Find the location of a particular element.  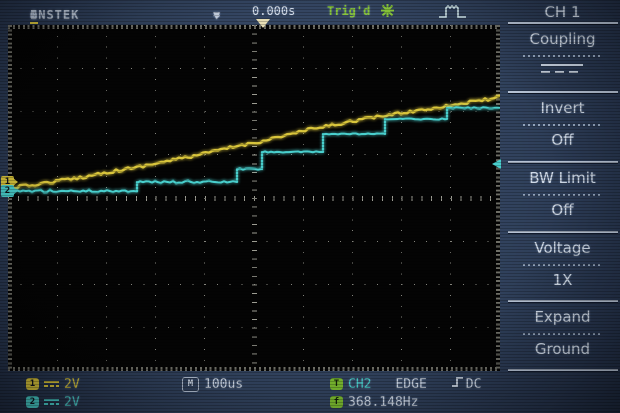

ch2-badge-icon: 2 is located at coordinates (32, 402).